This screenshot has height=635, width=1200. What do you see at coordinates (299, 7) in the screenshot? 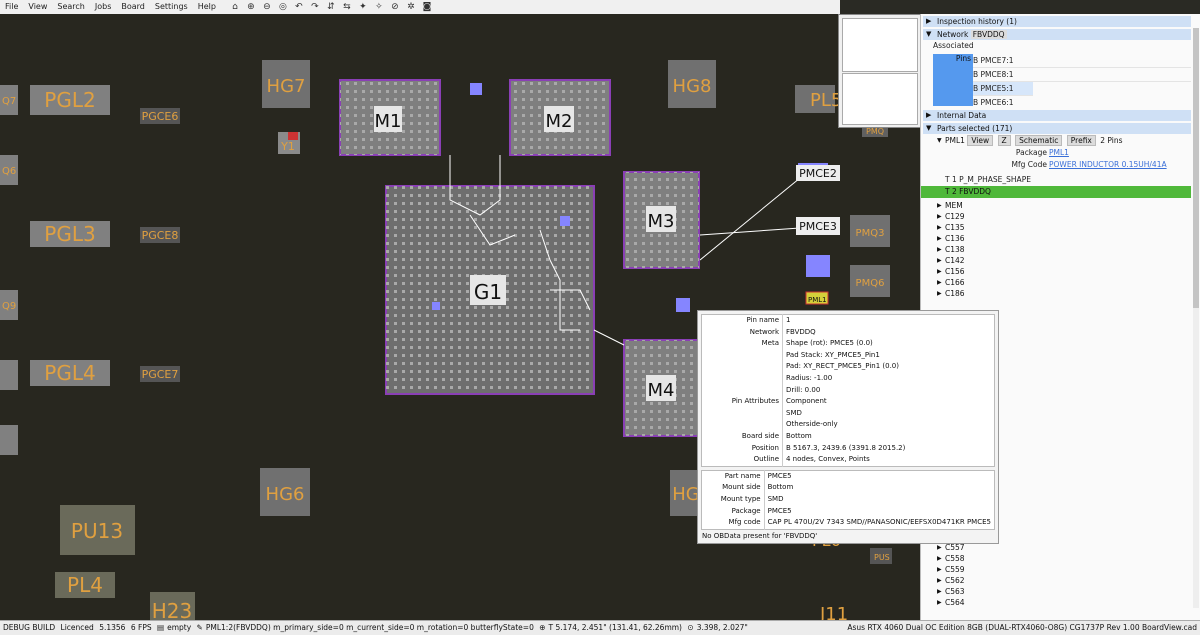
I see `rotate-left-icon: ↶` at bounding box center [299, 7].